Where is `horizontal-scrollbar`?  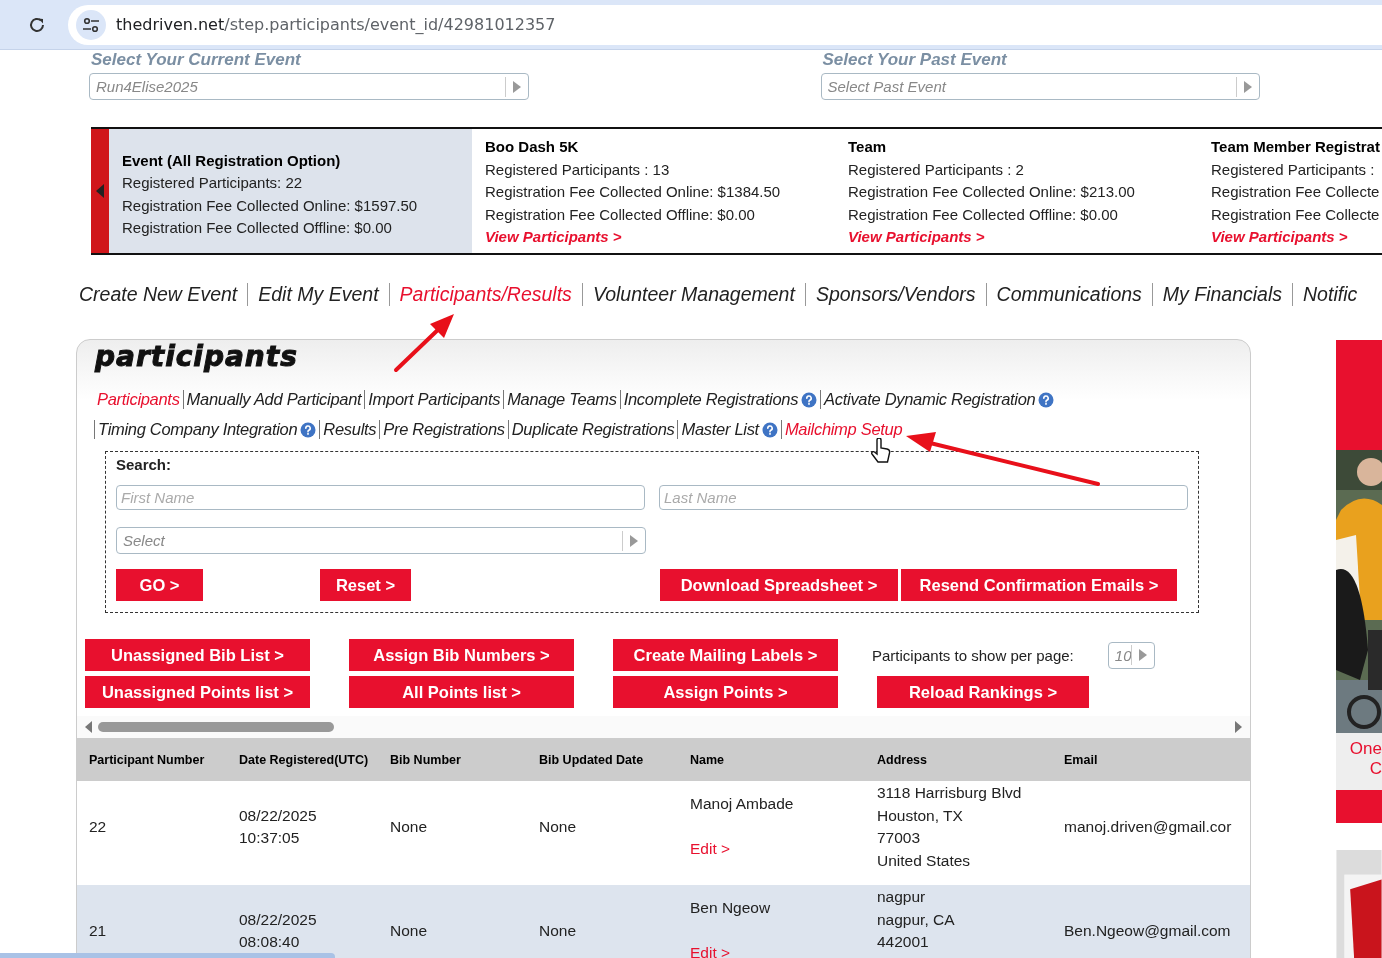
horizontal-scrollbar is located at coordinates (663, 727).